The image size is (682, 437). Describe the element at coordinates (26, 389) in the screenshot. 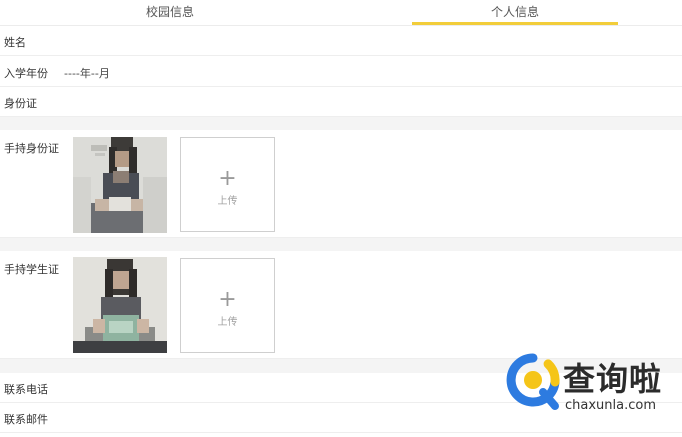

I see `phone-label: 联系电话` at that location.